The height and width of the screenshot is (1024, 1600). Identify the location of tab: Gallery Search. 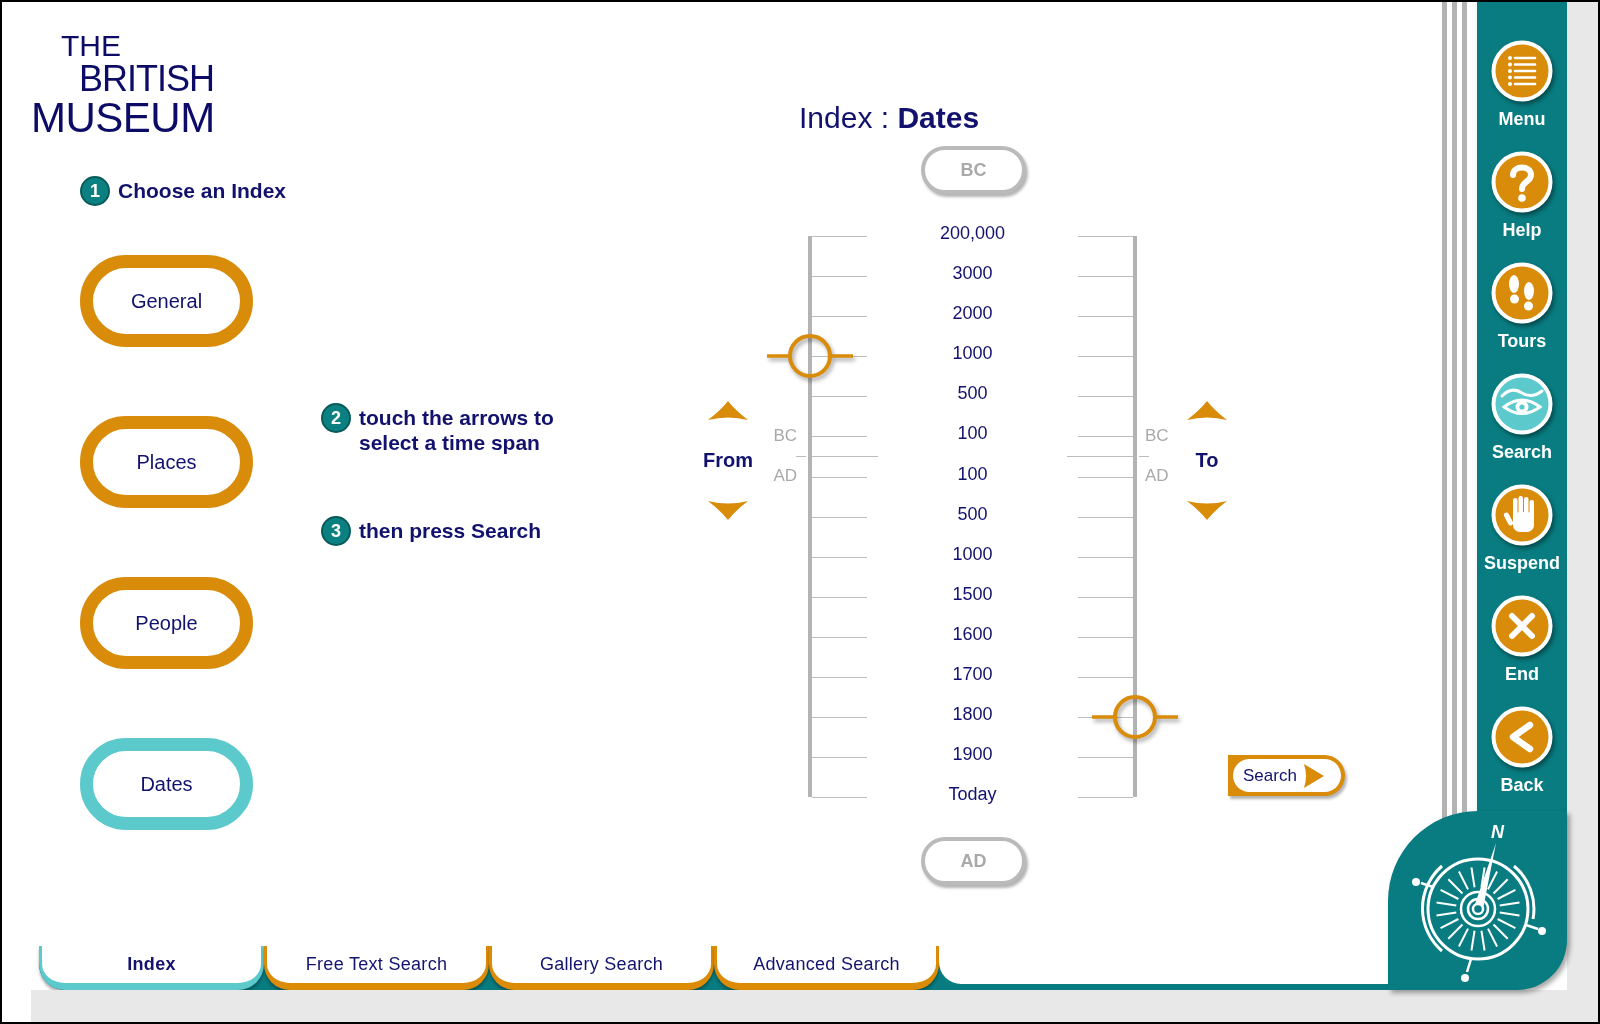
(601, 968).